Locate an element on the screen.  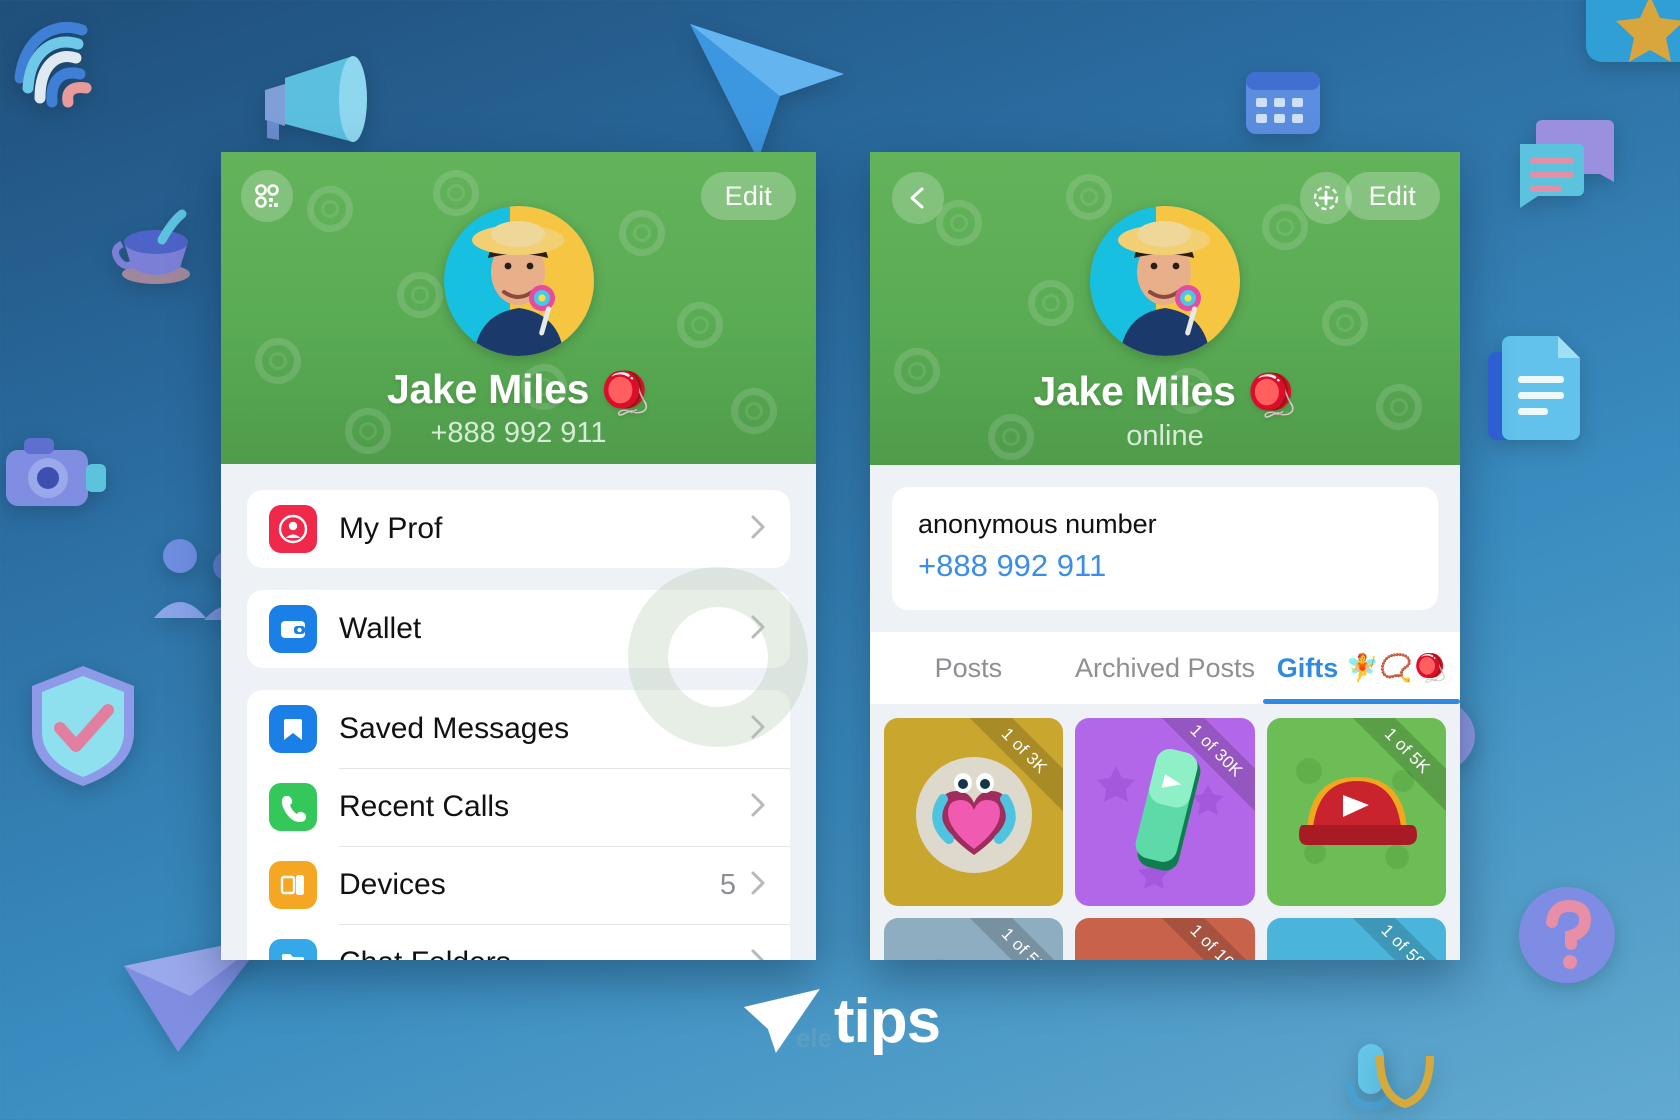
back-chevron-icon is located at coordinates (917, 198).